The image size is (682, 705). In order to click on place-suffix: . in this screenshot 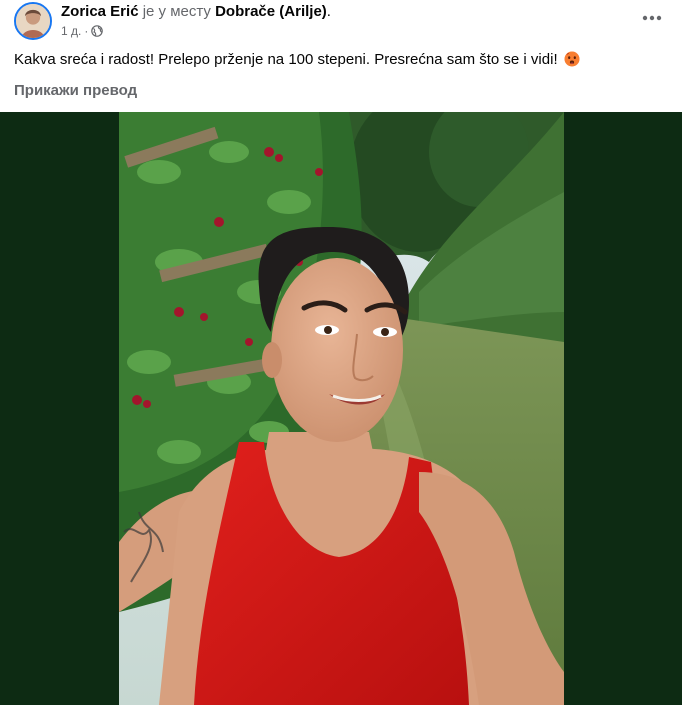, I will do `click(328, 11)`.